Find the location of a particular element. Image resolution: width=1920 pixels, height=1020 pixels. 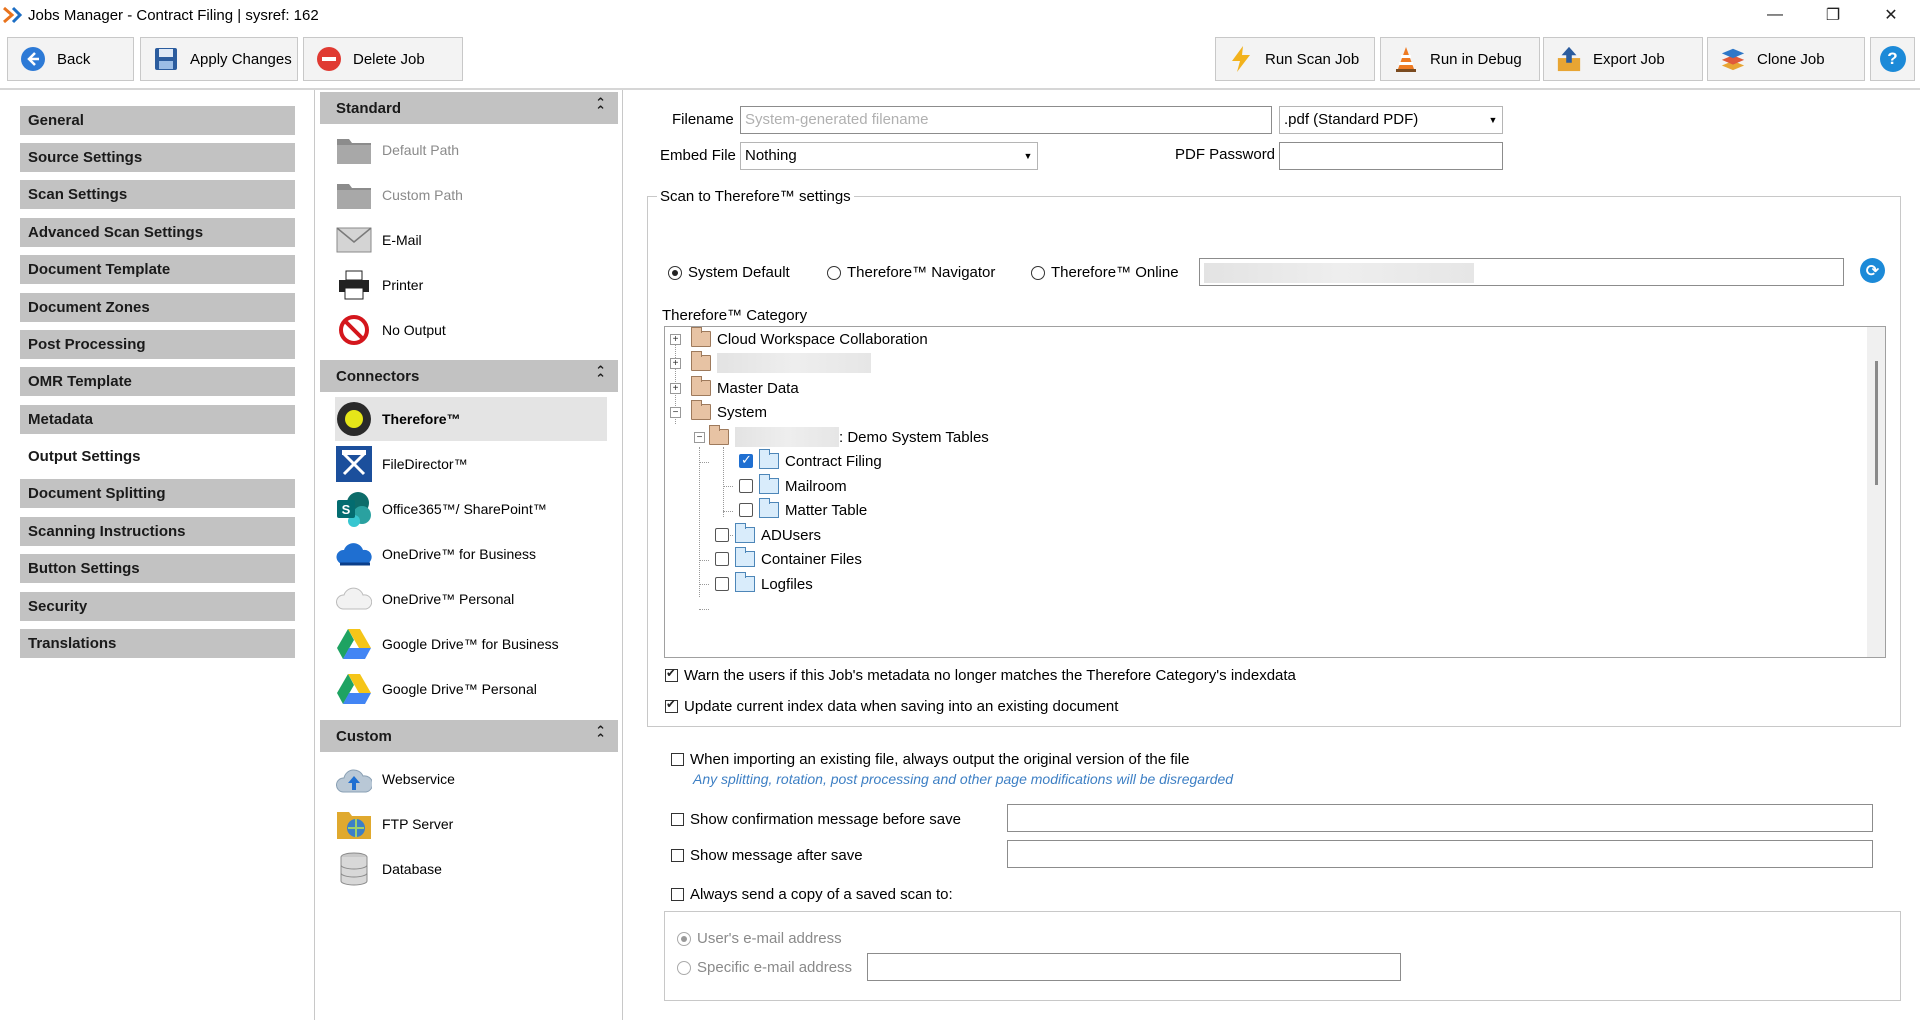

nav-item-general: General is located at coordinates (157, 120).